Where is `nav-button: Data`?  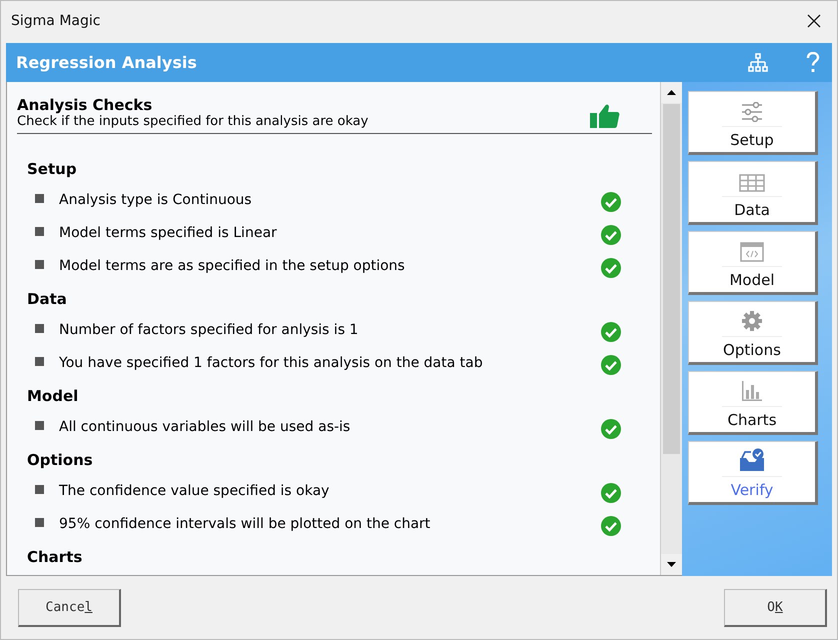 nav-button: Data is located at coordinates (753, 193).